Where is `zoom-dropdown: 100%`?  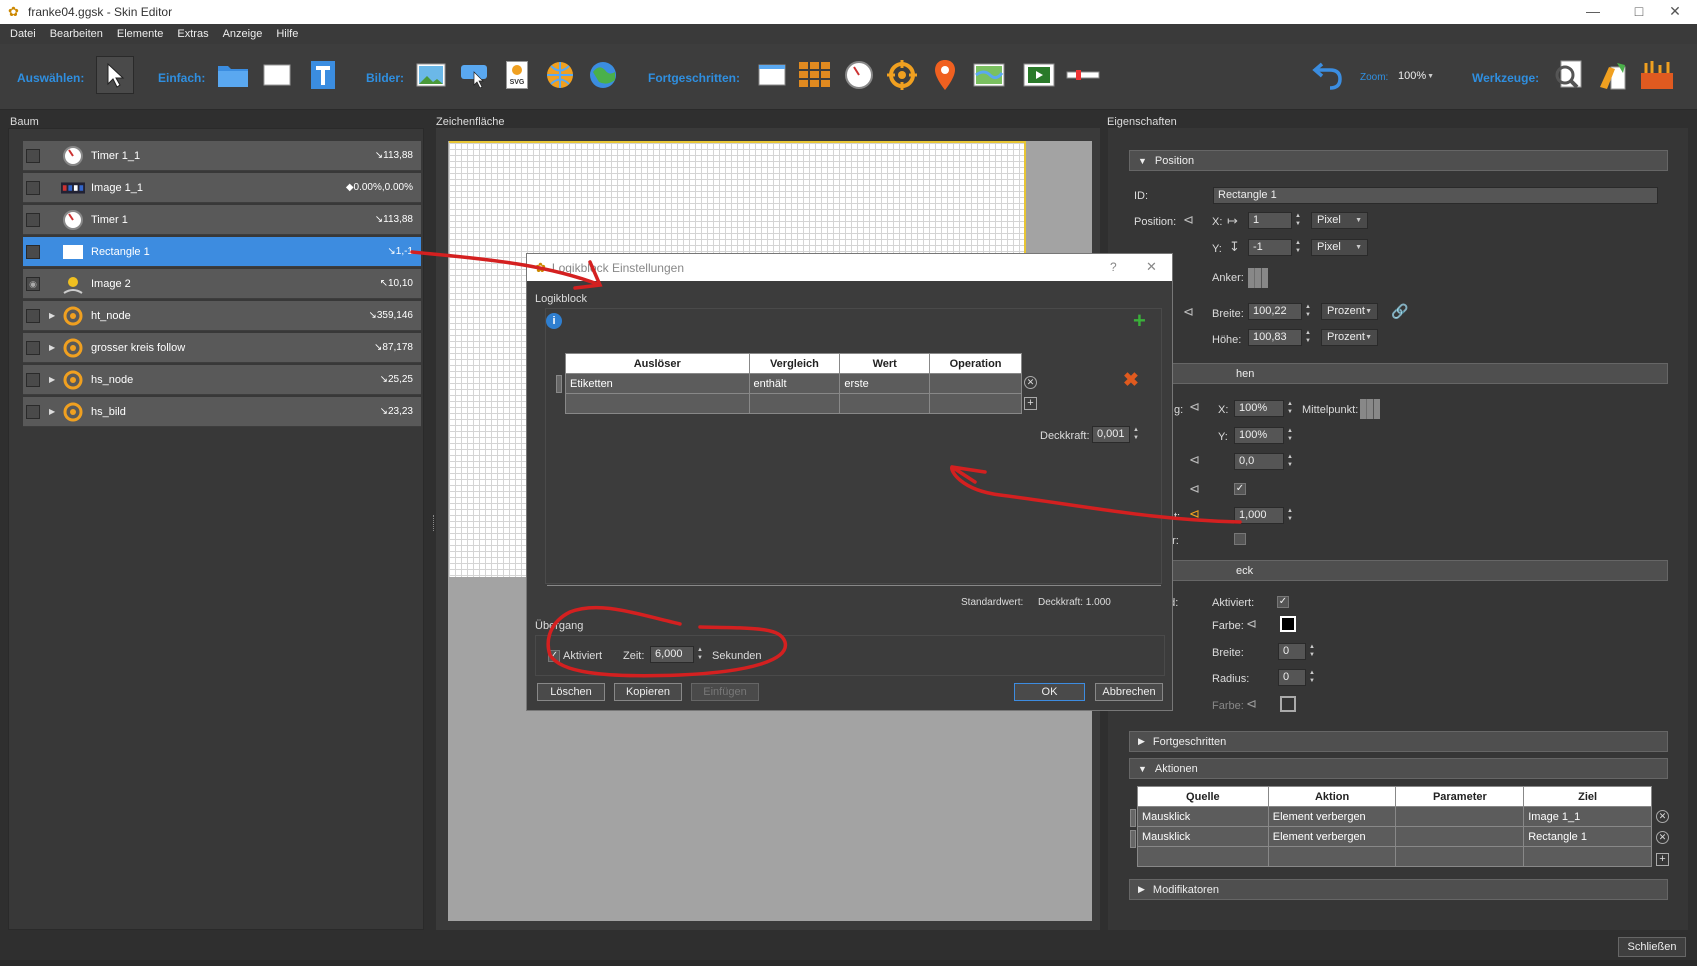
zoom-dropdown: 100% is located at coordinates (1416, 77).